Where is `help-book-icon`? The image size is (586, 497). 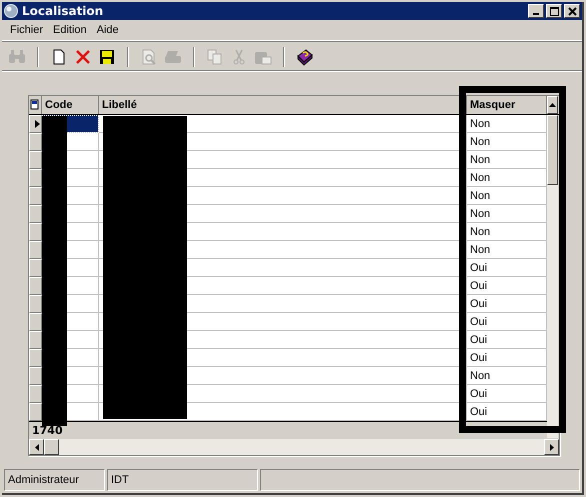
help-book-icon is located at coordinates (305, 57).